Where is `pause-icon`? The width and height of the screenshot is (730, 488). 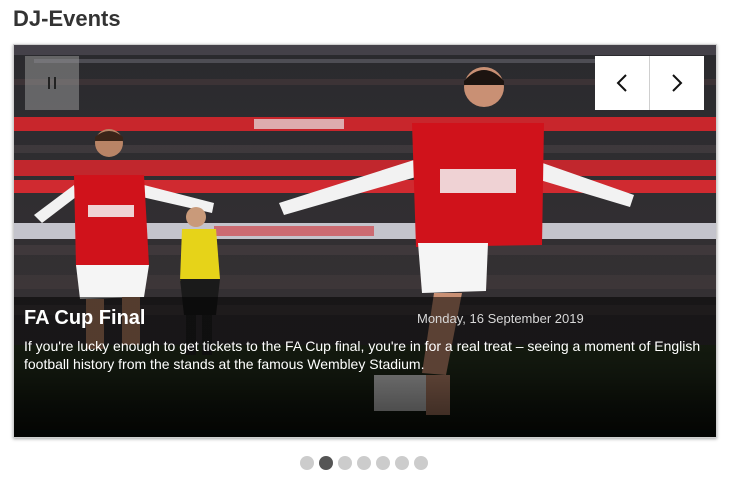
pause-icon is located at coordinates (52, 83).